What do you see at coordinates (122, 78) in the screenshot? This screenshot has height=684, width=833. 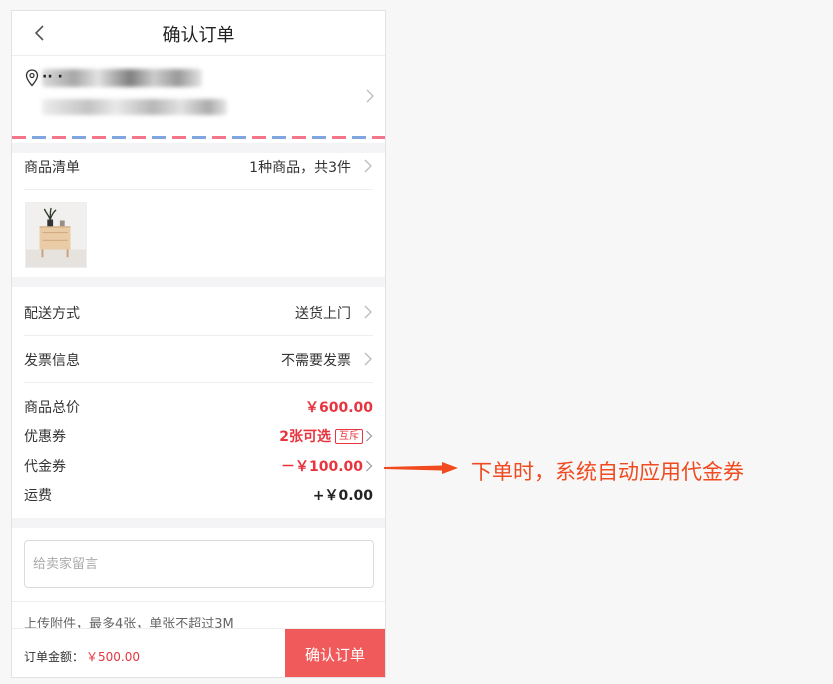 I see `redacted-contact` at bounding box center [122, 78].